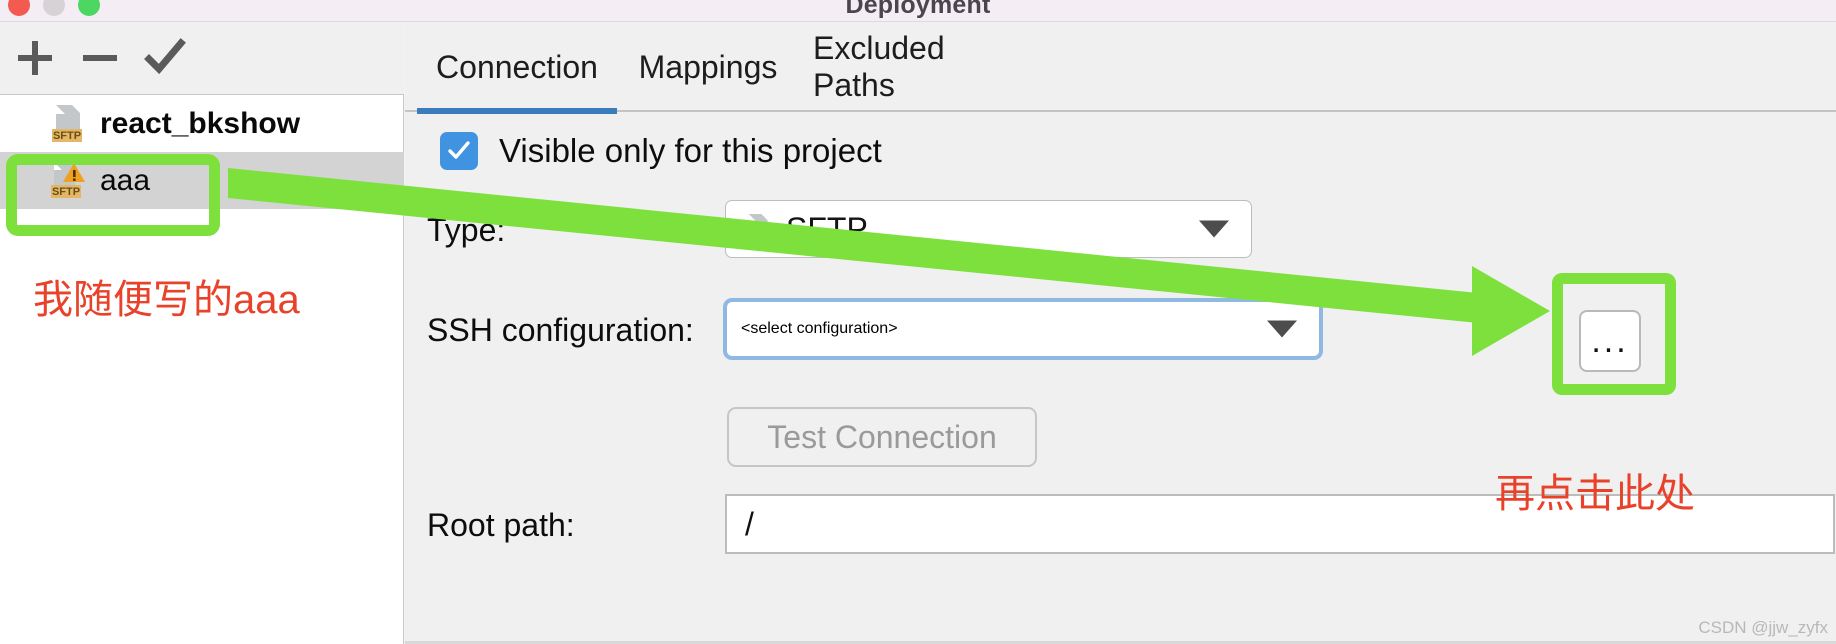  What do you see at coordinates (1614, 334) in the screenshot?
I see `highlight-box-browse-button` at bounding box center [1614, 334].